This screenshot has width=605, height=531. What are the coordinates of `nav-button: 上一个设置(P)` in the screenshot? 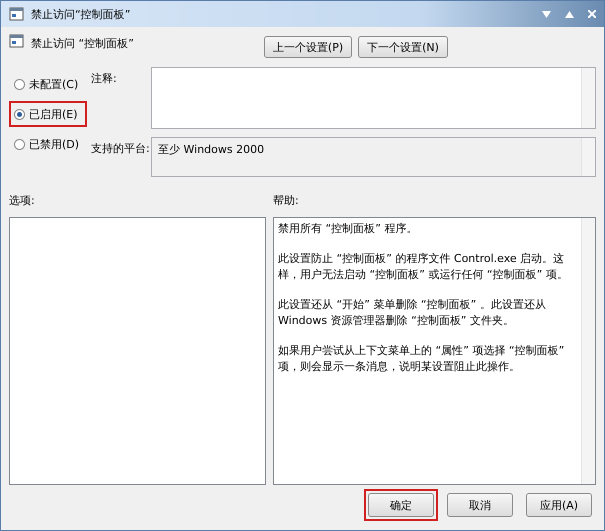 It's located at (308, 47).